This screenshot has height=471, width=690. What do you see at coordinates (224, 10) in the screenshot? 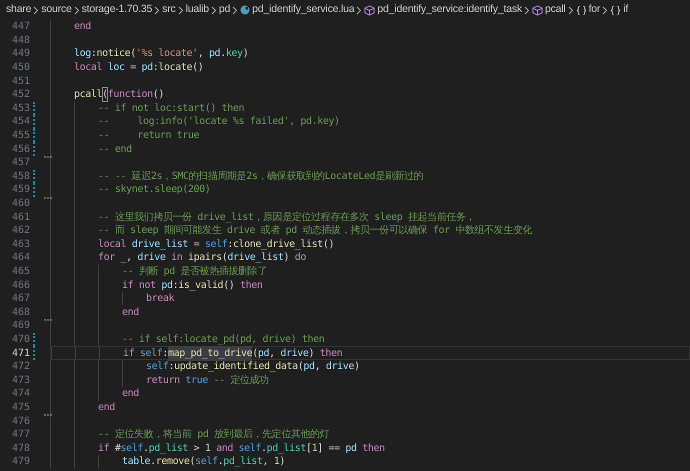
I see `breadcrumb-item: pd` at bounding box center [224, 10].